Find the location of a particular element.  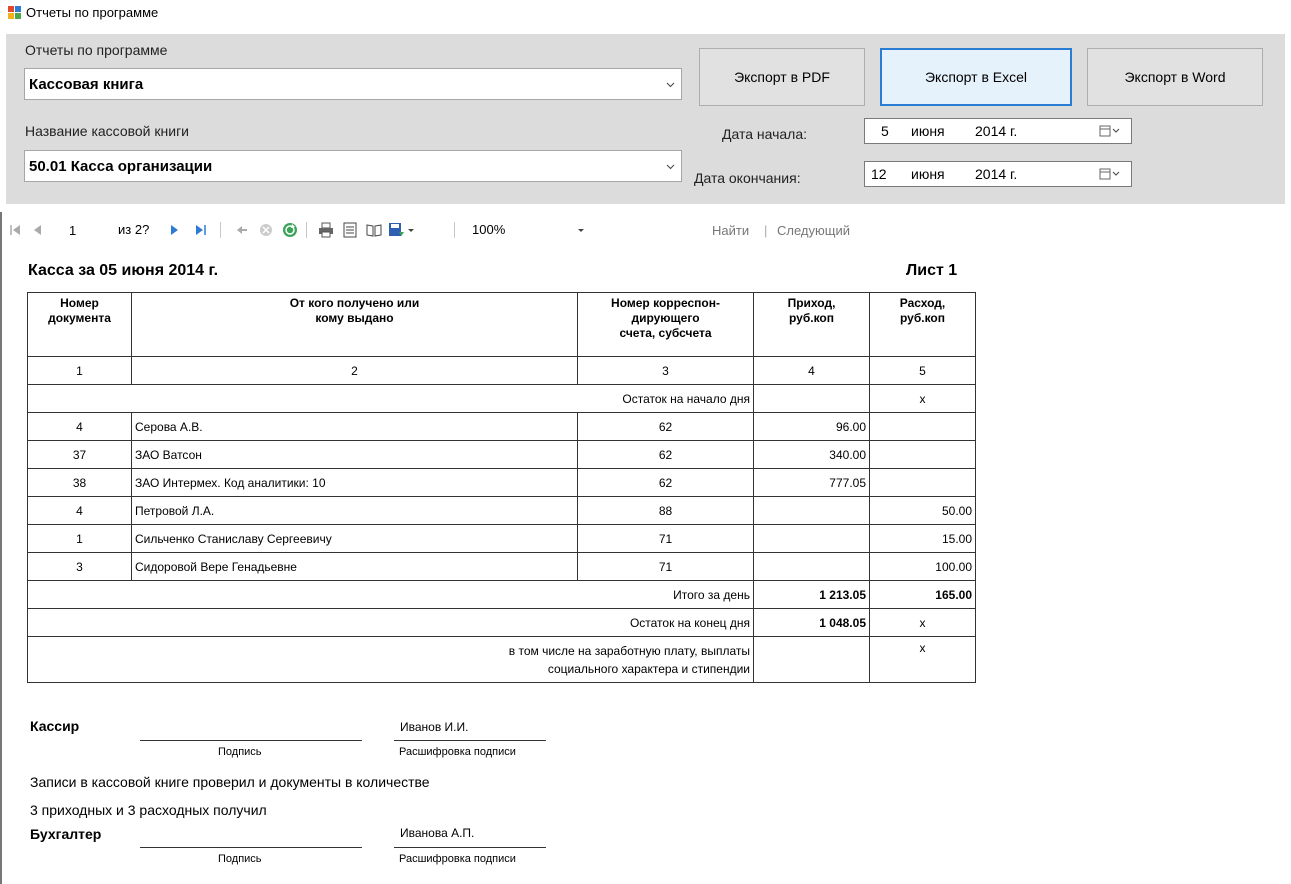

end-date-picker: 12 июня 2014 г. is located at coordinates (998, 174).